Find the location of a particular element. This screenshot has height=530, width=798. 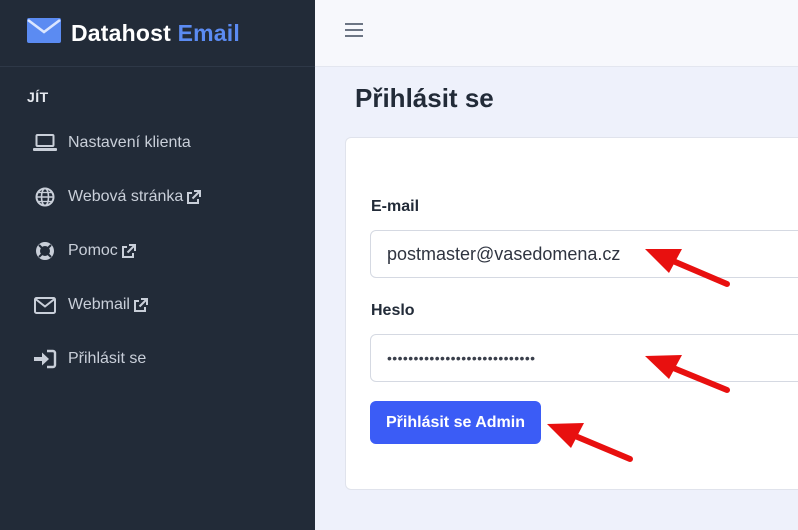

sidebar-item-label: Webmail is located at coordinates (99, 304).